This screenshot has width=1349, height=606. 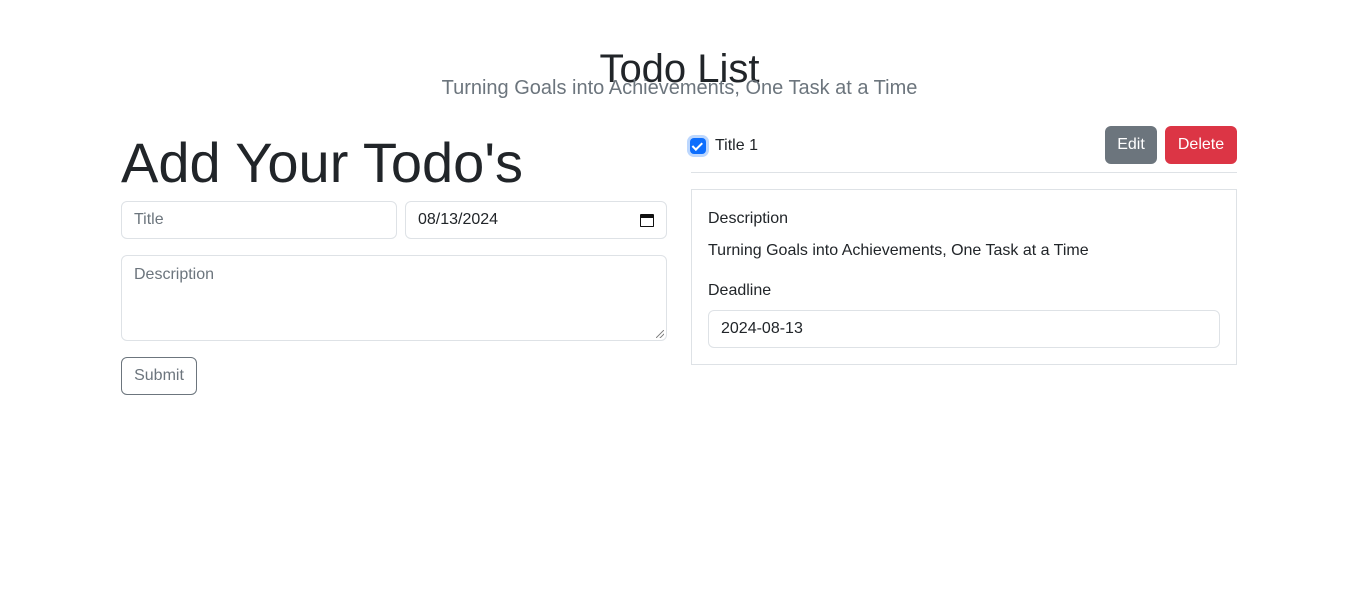 What do you see at coordinates (964, 172) in the screenshot?
I see `divider` at bounding box center [964, 172].